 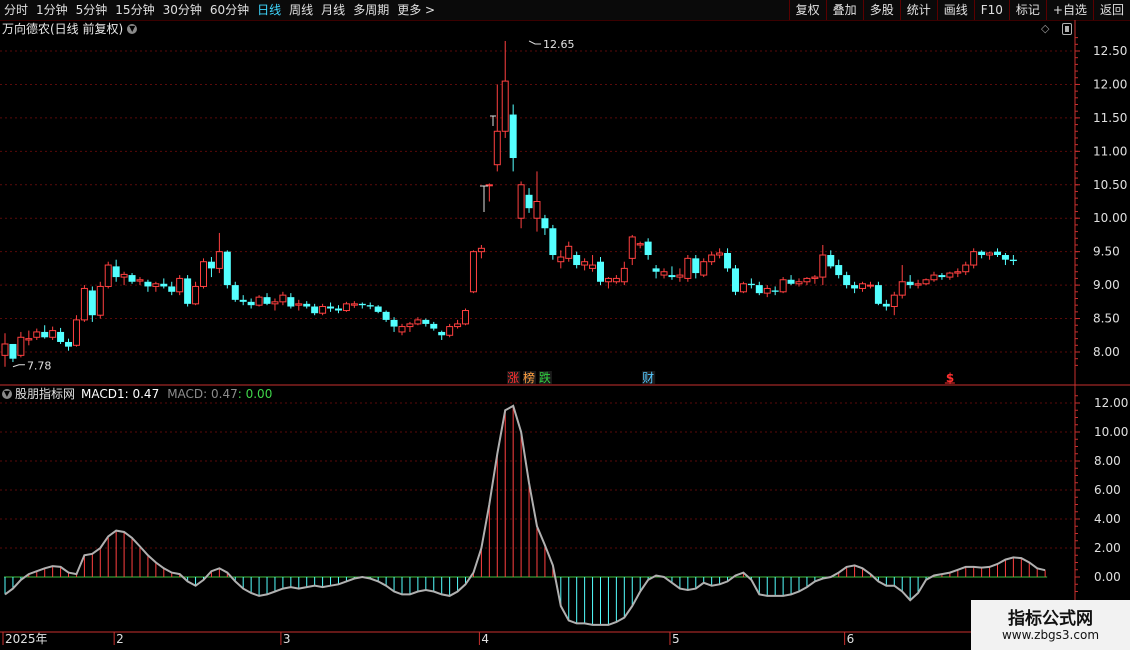 What do you see at coordinates (132, 29) in the screenshot?
I see `dropdown-icon: ▼` at bounding box center [132, 29].